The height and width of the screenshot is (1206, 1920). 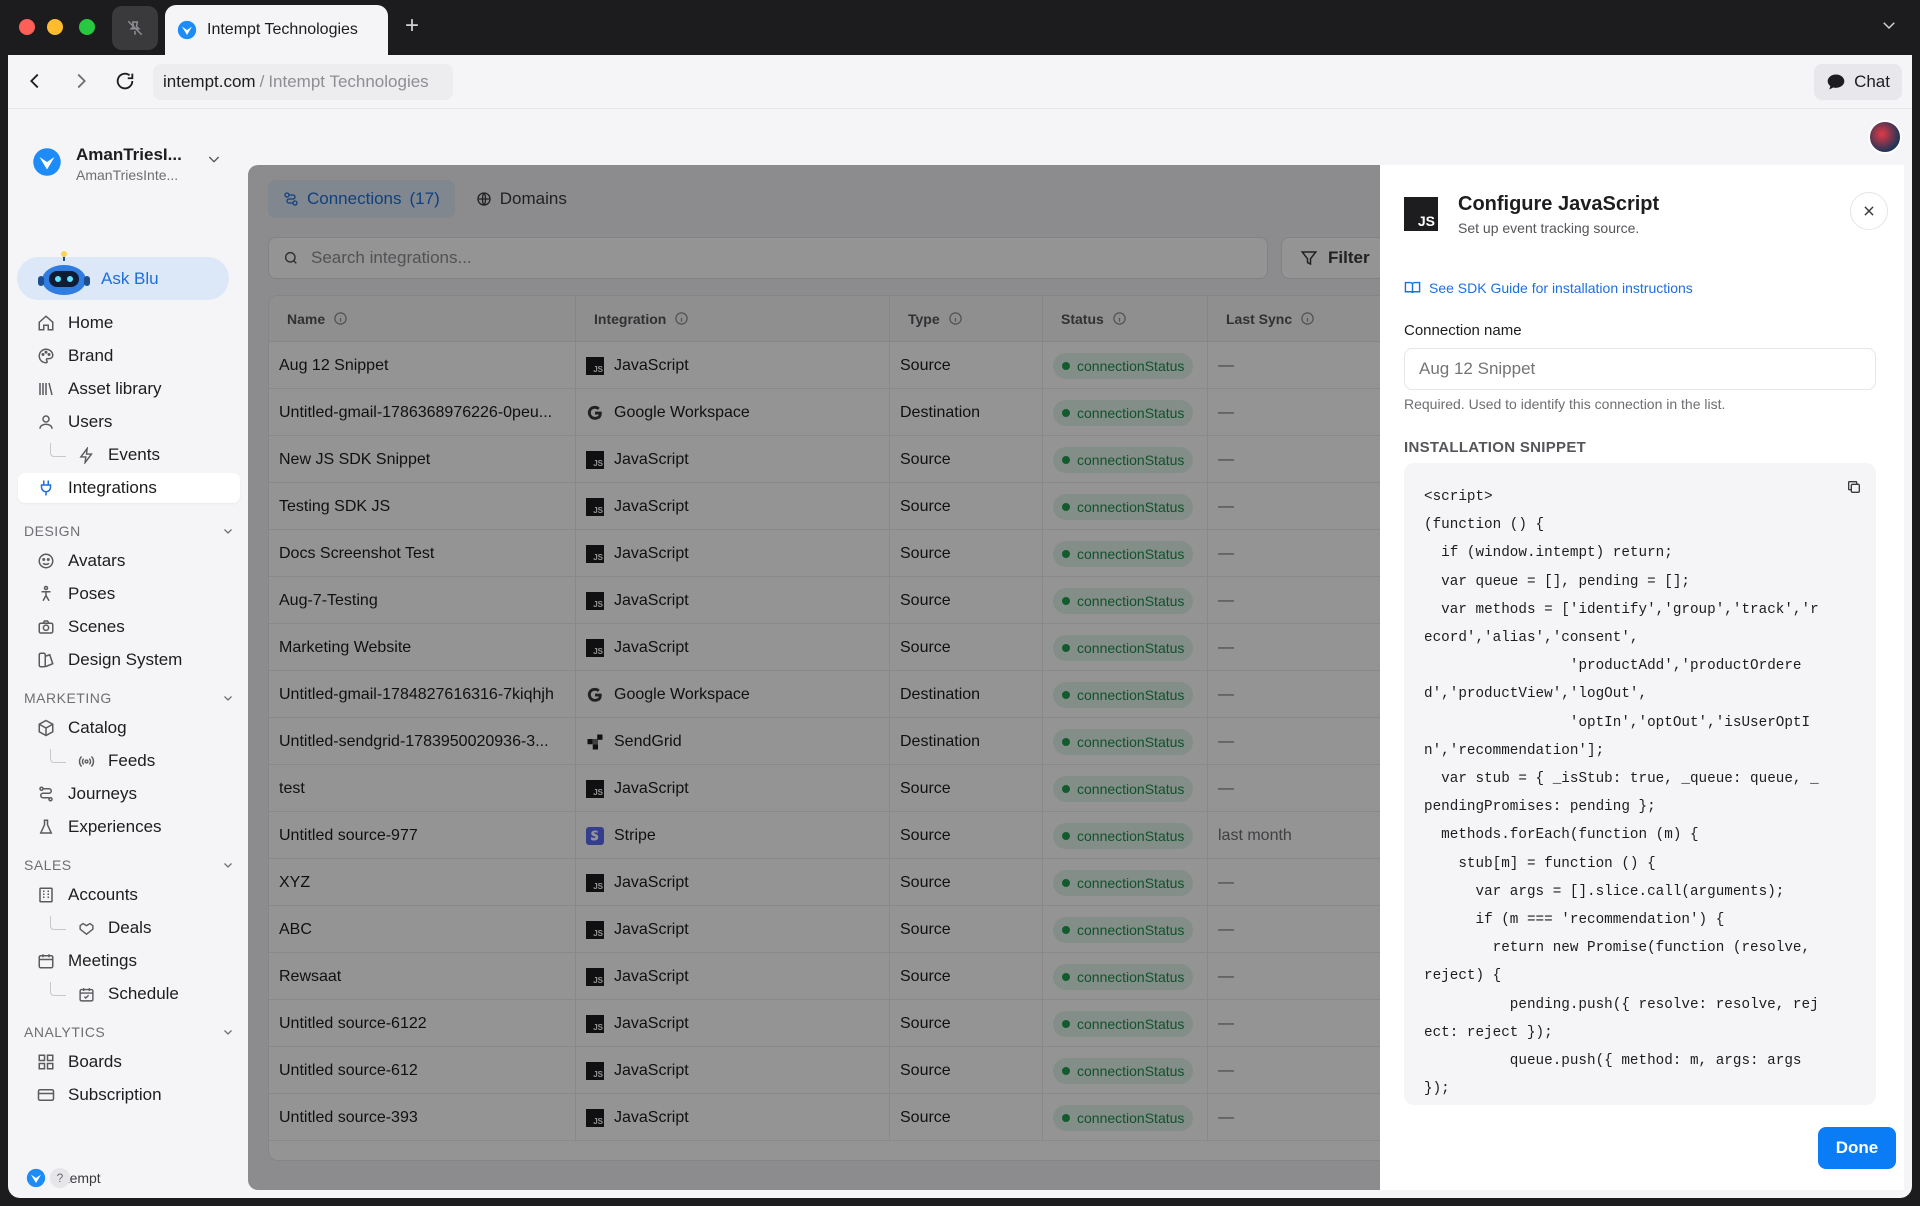 I want to click on javascript-icon: JS, so click(x=1421, y=214).